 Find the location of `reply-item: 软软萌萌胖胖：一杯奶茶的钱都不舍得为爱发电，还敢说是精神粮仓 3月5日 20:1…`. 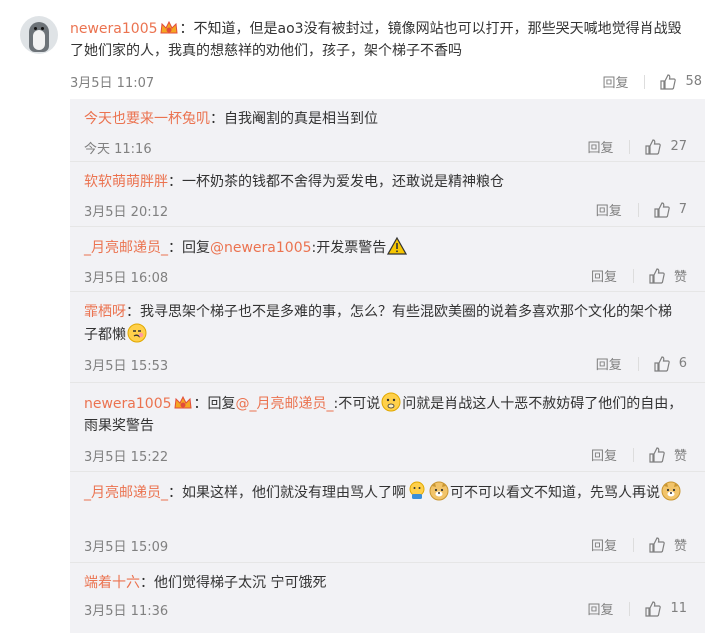

reply-item: 软软萌萌胖胖：一杯奶茶的钱都不舍得为爱发电，还敢说是精神粮仓 3月5日 20:1… is located at coordinates (387, 194).